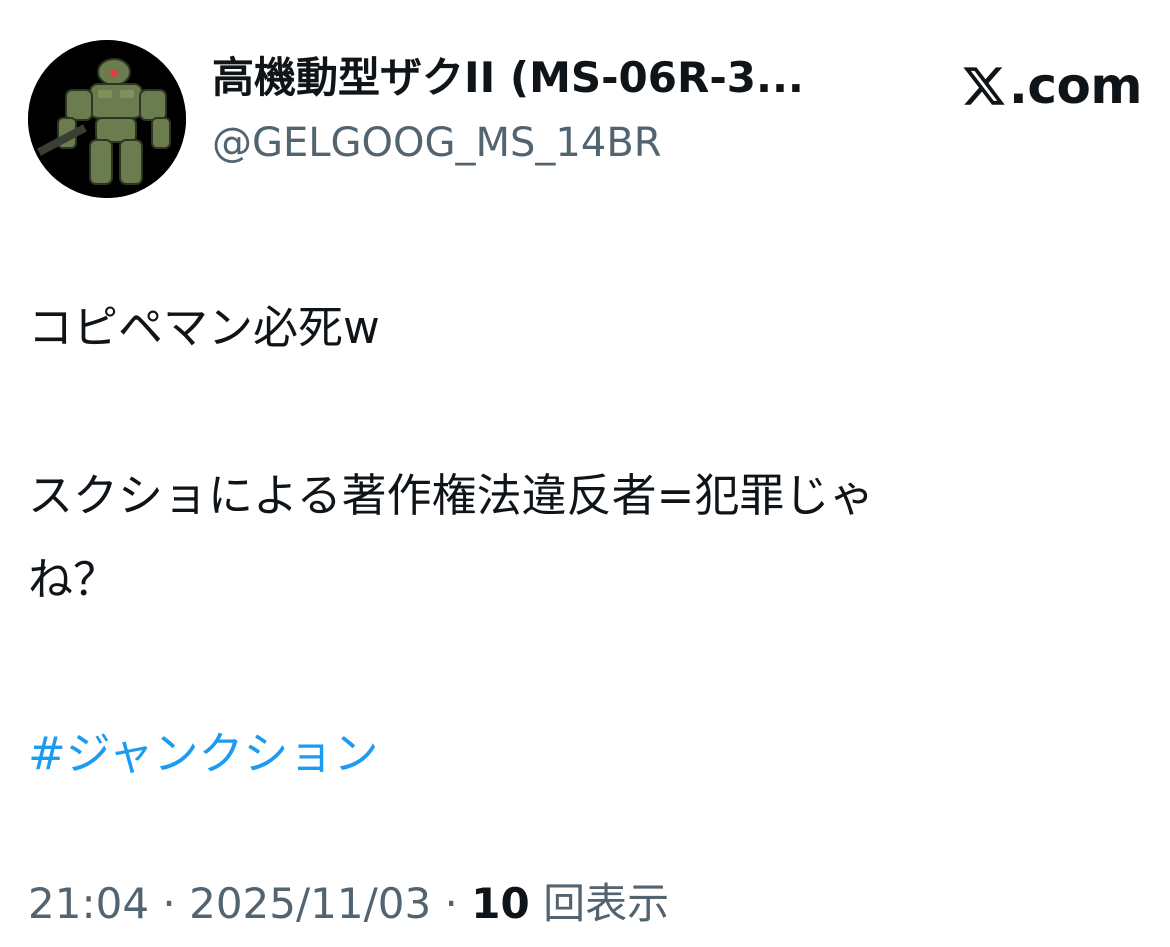 The image size is (1170, 947). I want to click on x-brand: .com, so click(1052, 86).